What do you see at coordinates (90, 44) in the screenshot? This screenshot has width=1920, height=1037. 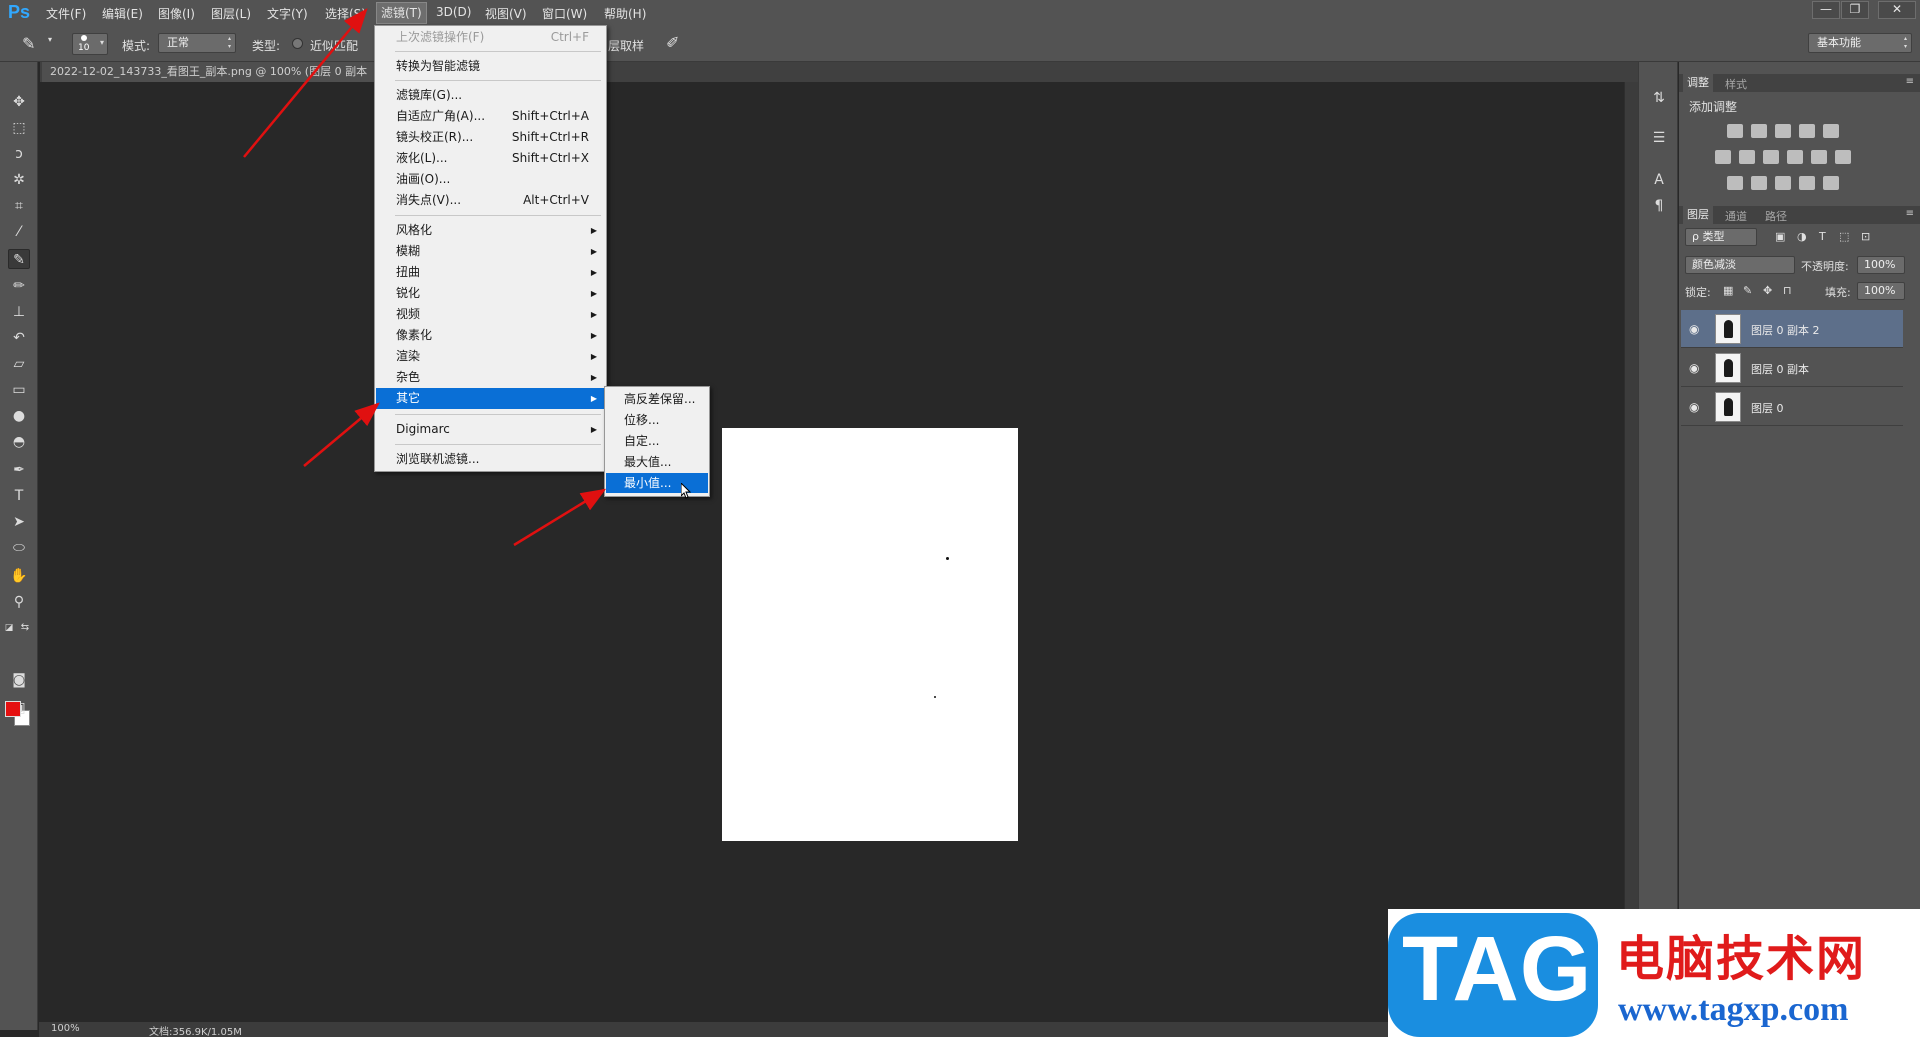 I see `brush-size-picker: 10 ▾` at bounding box center [90, 44].